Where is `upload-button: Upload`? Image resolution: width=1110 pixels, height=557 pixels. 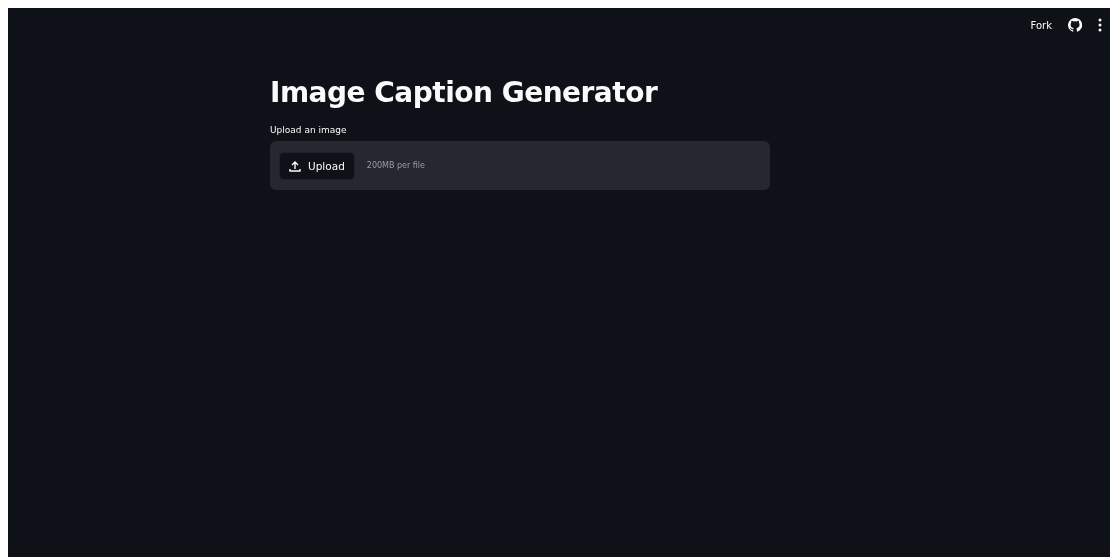
upload-button: Upload is located at coordinates (317, 165).